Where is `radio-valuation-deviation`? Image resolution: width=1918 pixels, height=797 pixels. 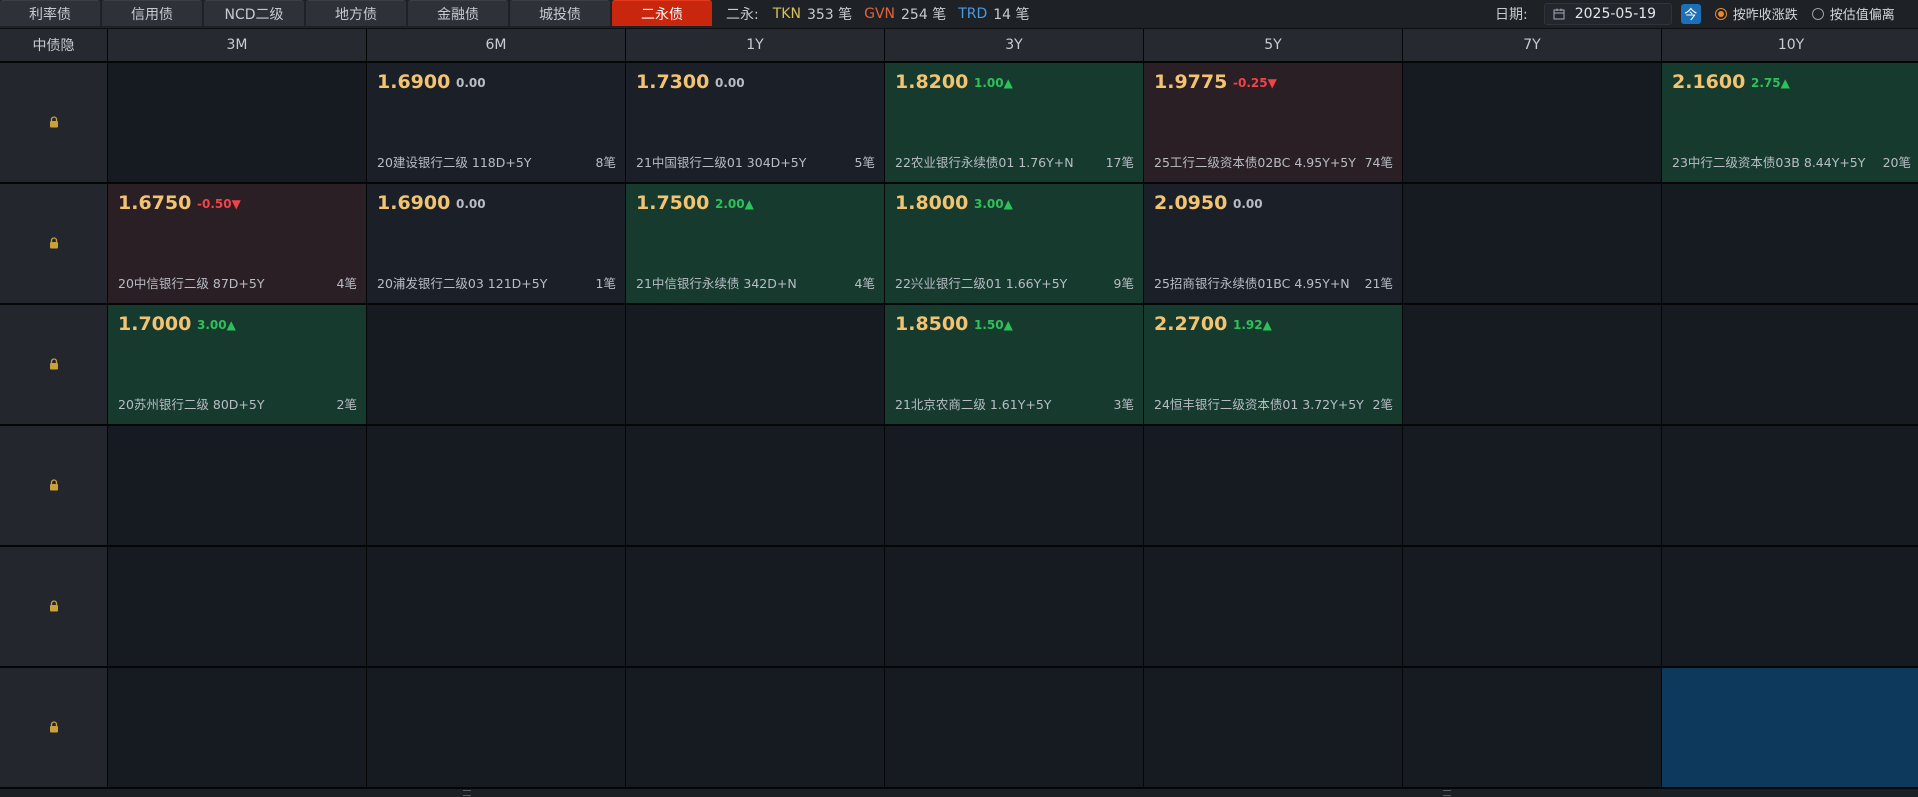 radio-valuation-deviation is located at coordinates (1817, 13).